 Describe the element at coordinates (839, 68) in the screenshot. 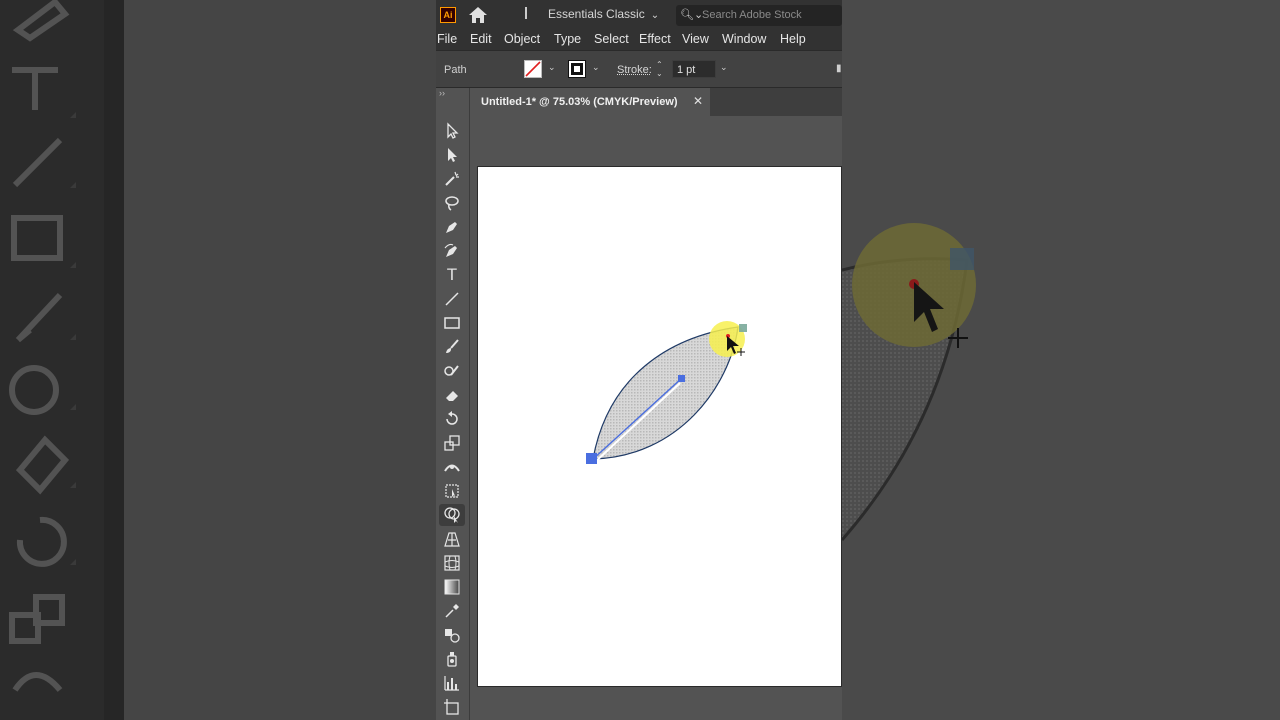

I see `panel-menu-icon: ▮` at that location.